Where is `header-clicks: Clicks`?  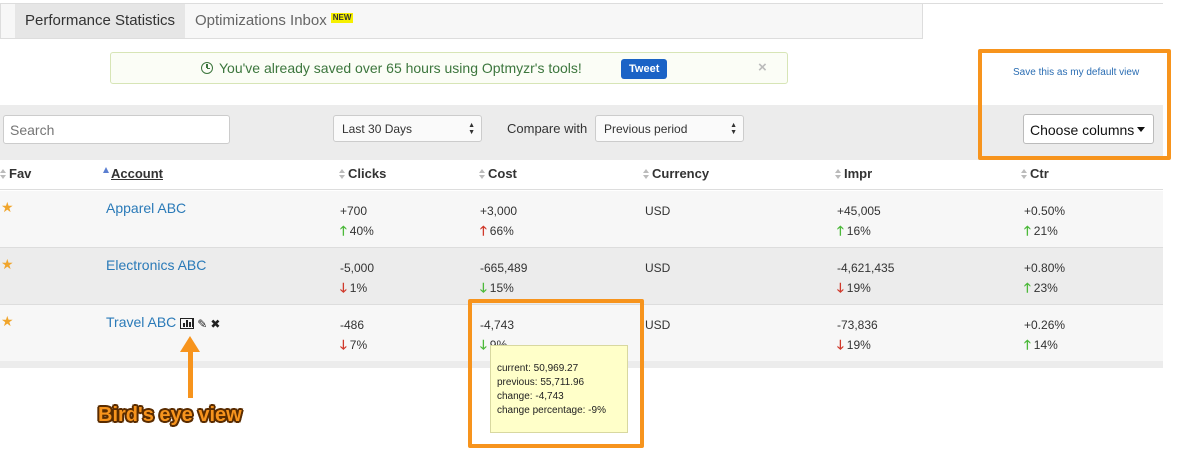
header-clicks: Clicks is located at coordinates (362, 173).